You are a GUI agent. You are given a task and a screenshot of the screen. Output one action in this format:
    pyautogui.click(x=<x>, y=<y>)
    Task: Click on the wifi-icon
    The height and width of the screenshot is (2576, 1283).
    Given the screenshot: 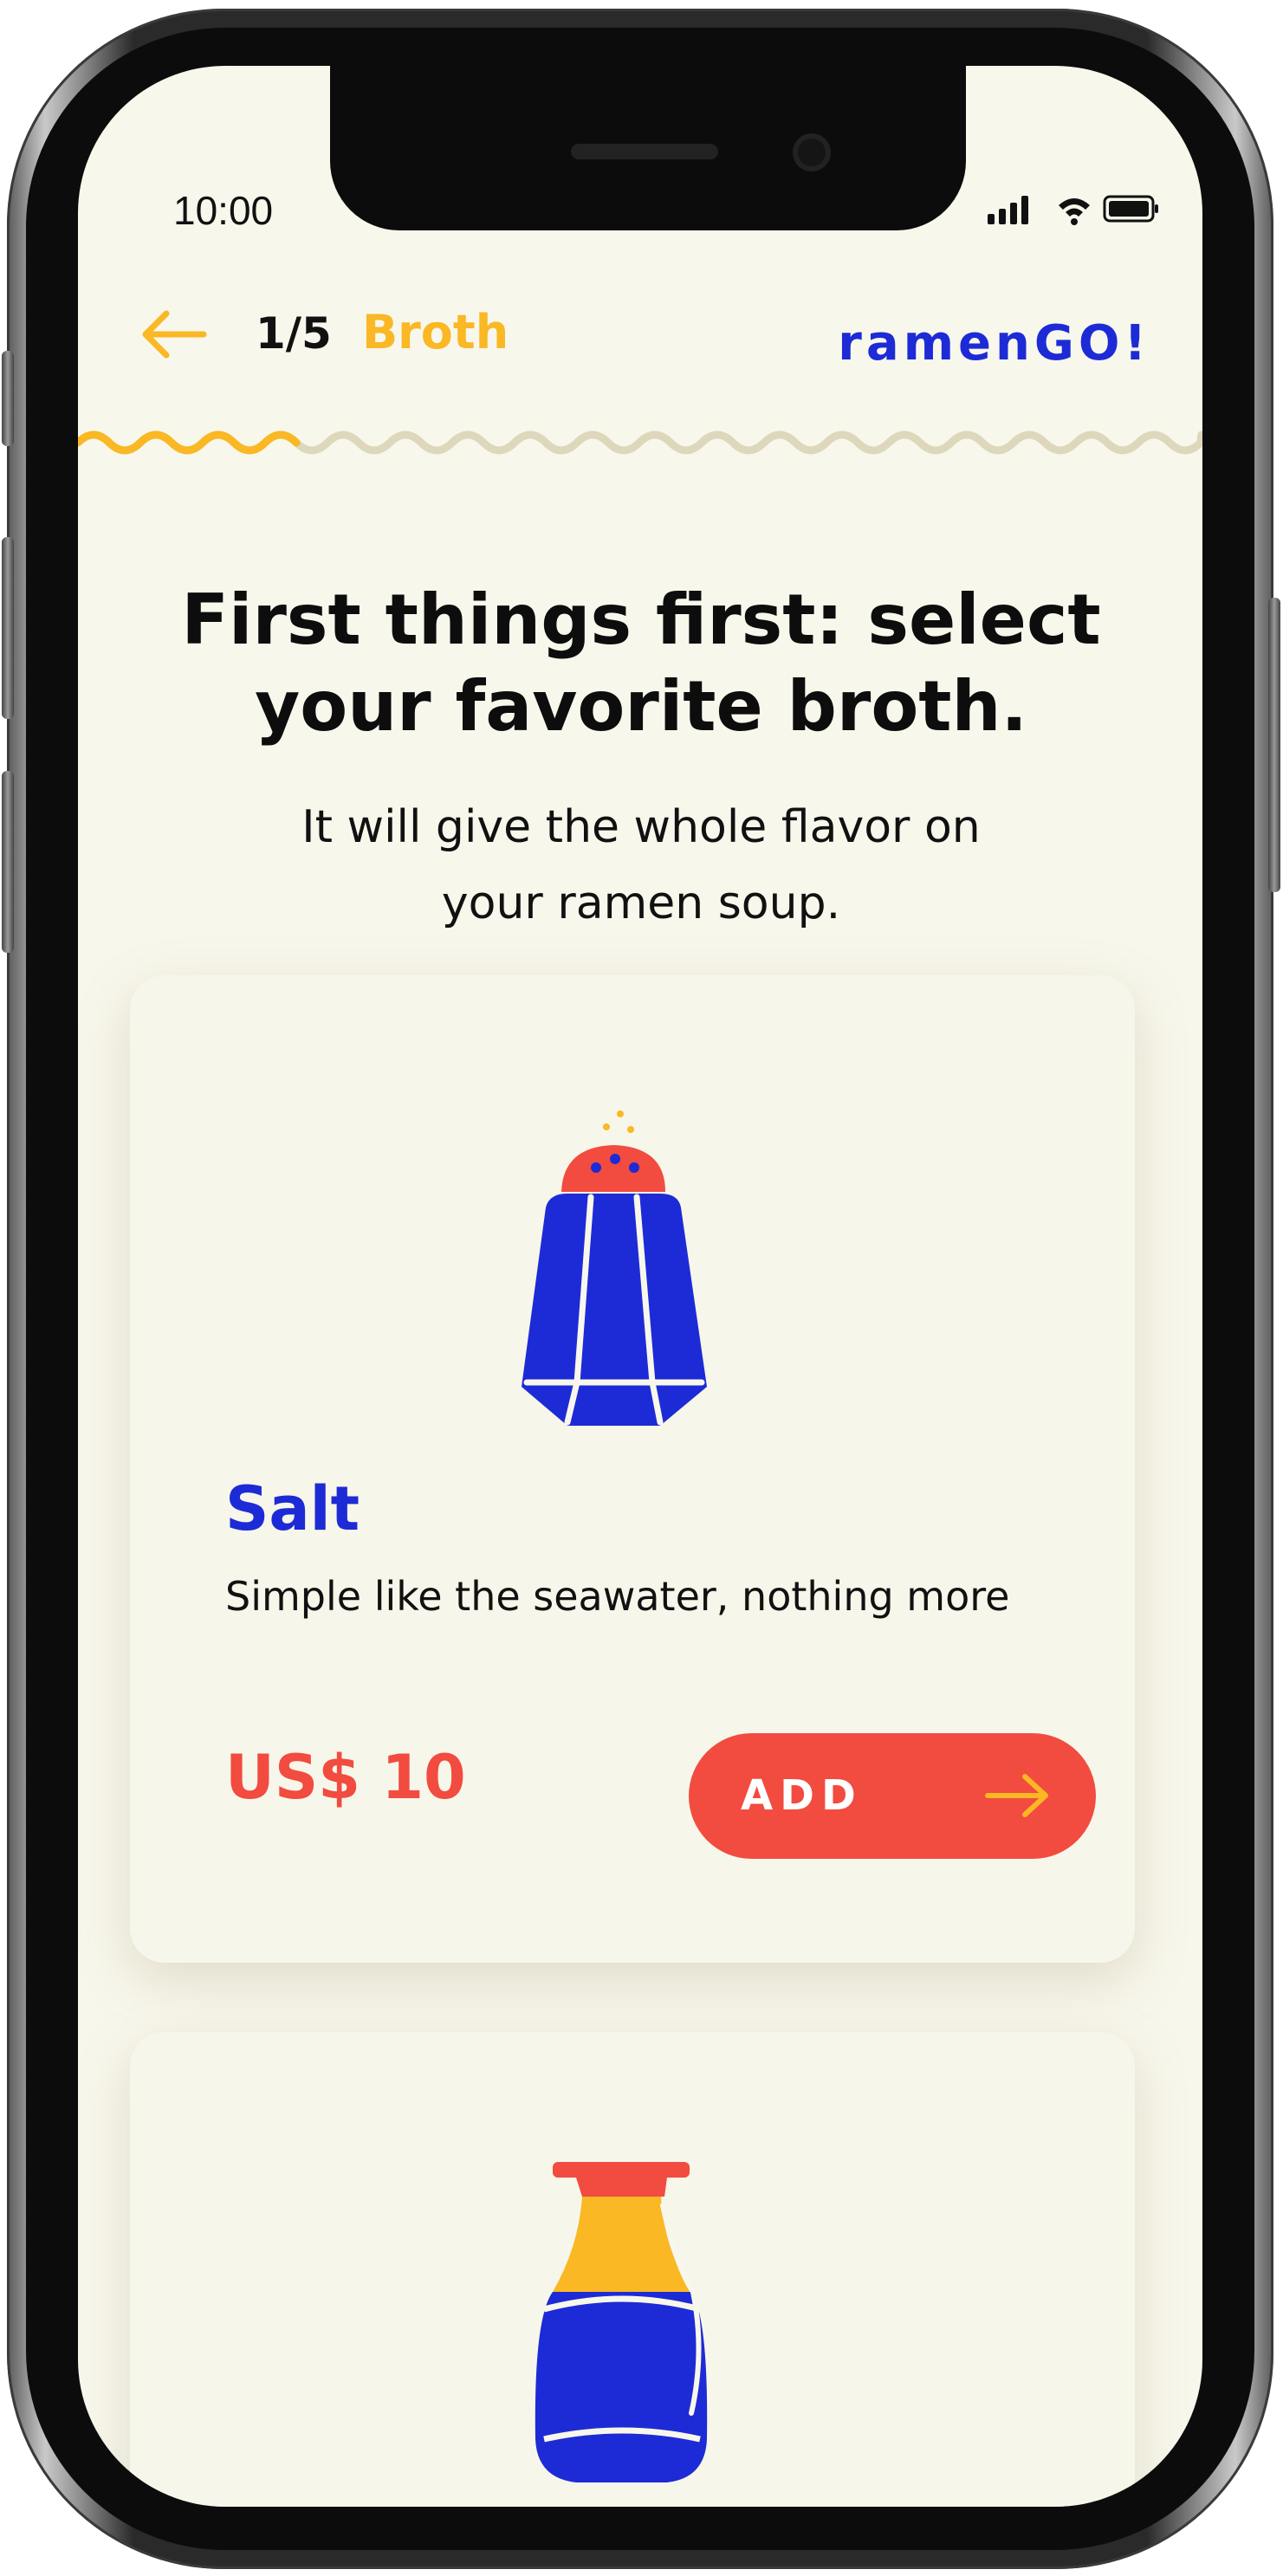 What is the action you would take?
    pyautogui.click(x=1074, y=211)
    